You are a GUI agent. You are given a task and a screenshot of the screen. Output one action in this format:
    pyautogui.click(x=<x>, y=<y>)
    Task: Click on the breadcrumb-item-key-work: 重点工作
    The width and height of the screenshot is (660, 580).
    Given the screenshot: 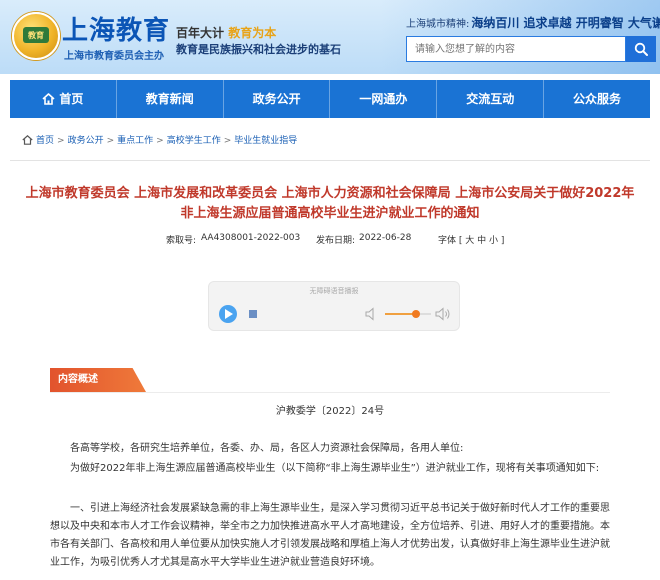 What is the action you would take?
    pyautogui.click(x=135, y=141)
    